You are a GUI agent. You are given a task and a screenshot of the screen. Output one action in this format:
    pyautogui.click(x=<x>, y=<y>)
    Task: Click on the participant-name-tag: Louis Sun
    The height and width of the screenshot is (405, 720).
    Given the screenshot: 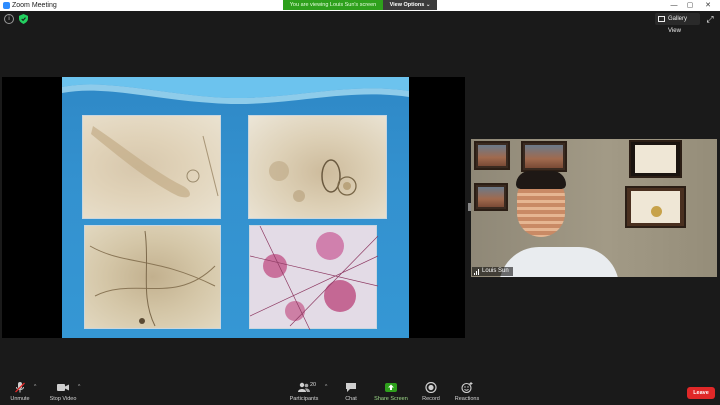 What is the action you would take?
    pyautogui.click(x=492, y=271)
    